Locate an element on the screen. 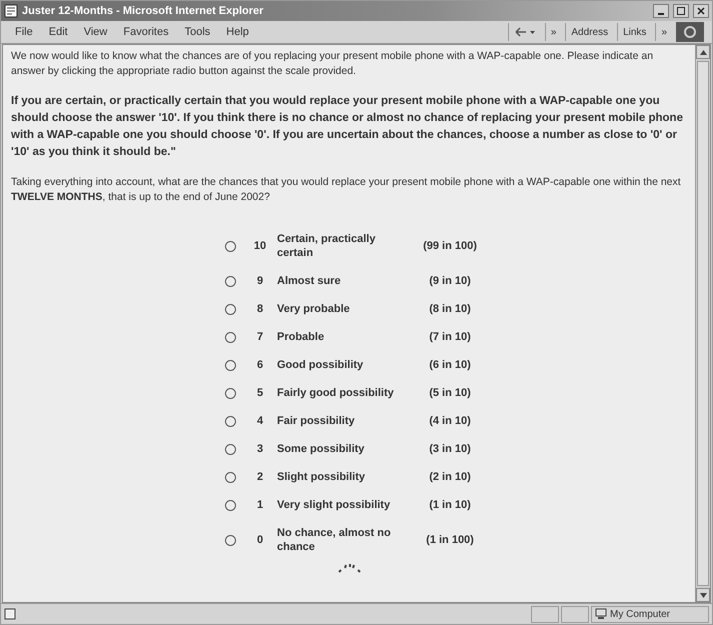  globe-logo is located at coordinates (690, 32).